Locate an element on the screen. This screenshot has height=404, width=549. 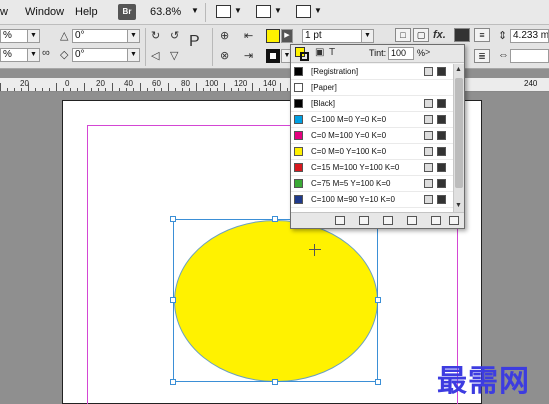
stroke-swatch is located at coordinates (273, 56).